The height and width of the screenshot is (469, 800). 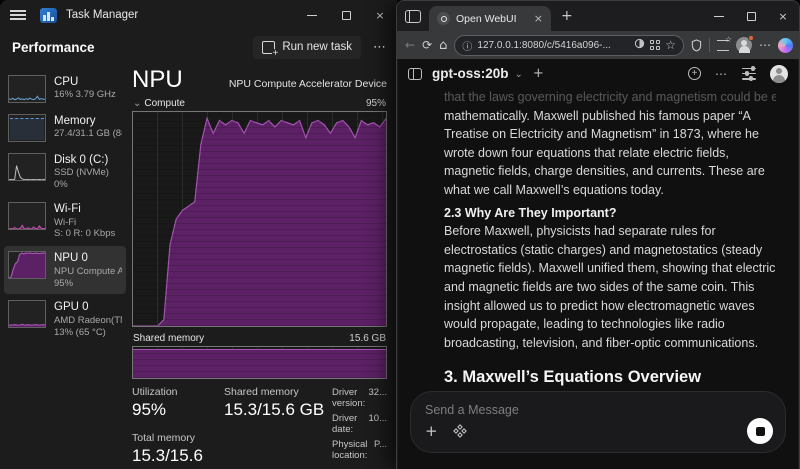 I want to click on sidebar-item-gpu: GPU 0 AMD Radeon(TM) ... 13% (65 °C), so click(x=65, y=319).